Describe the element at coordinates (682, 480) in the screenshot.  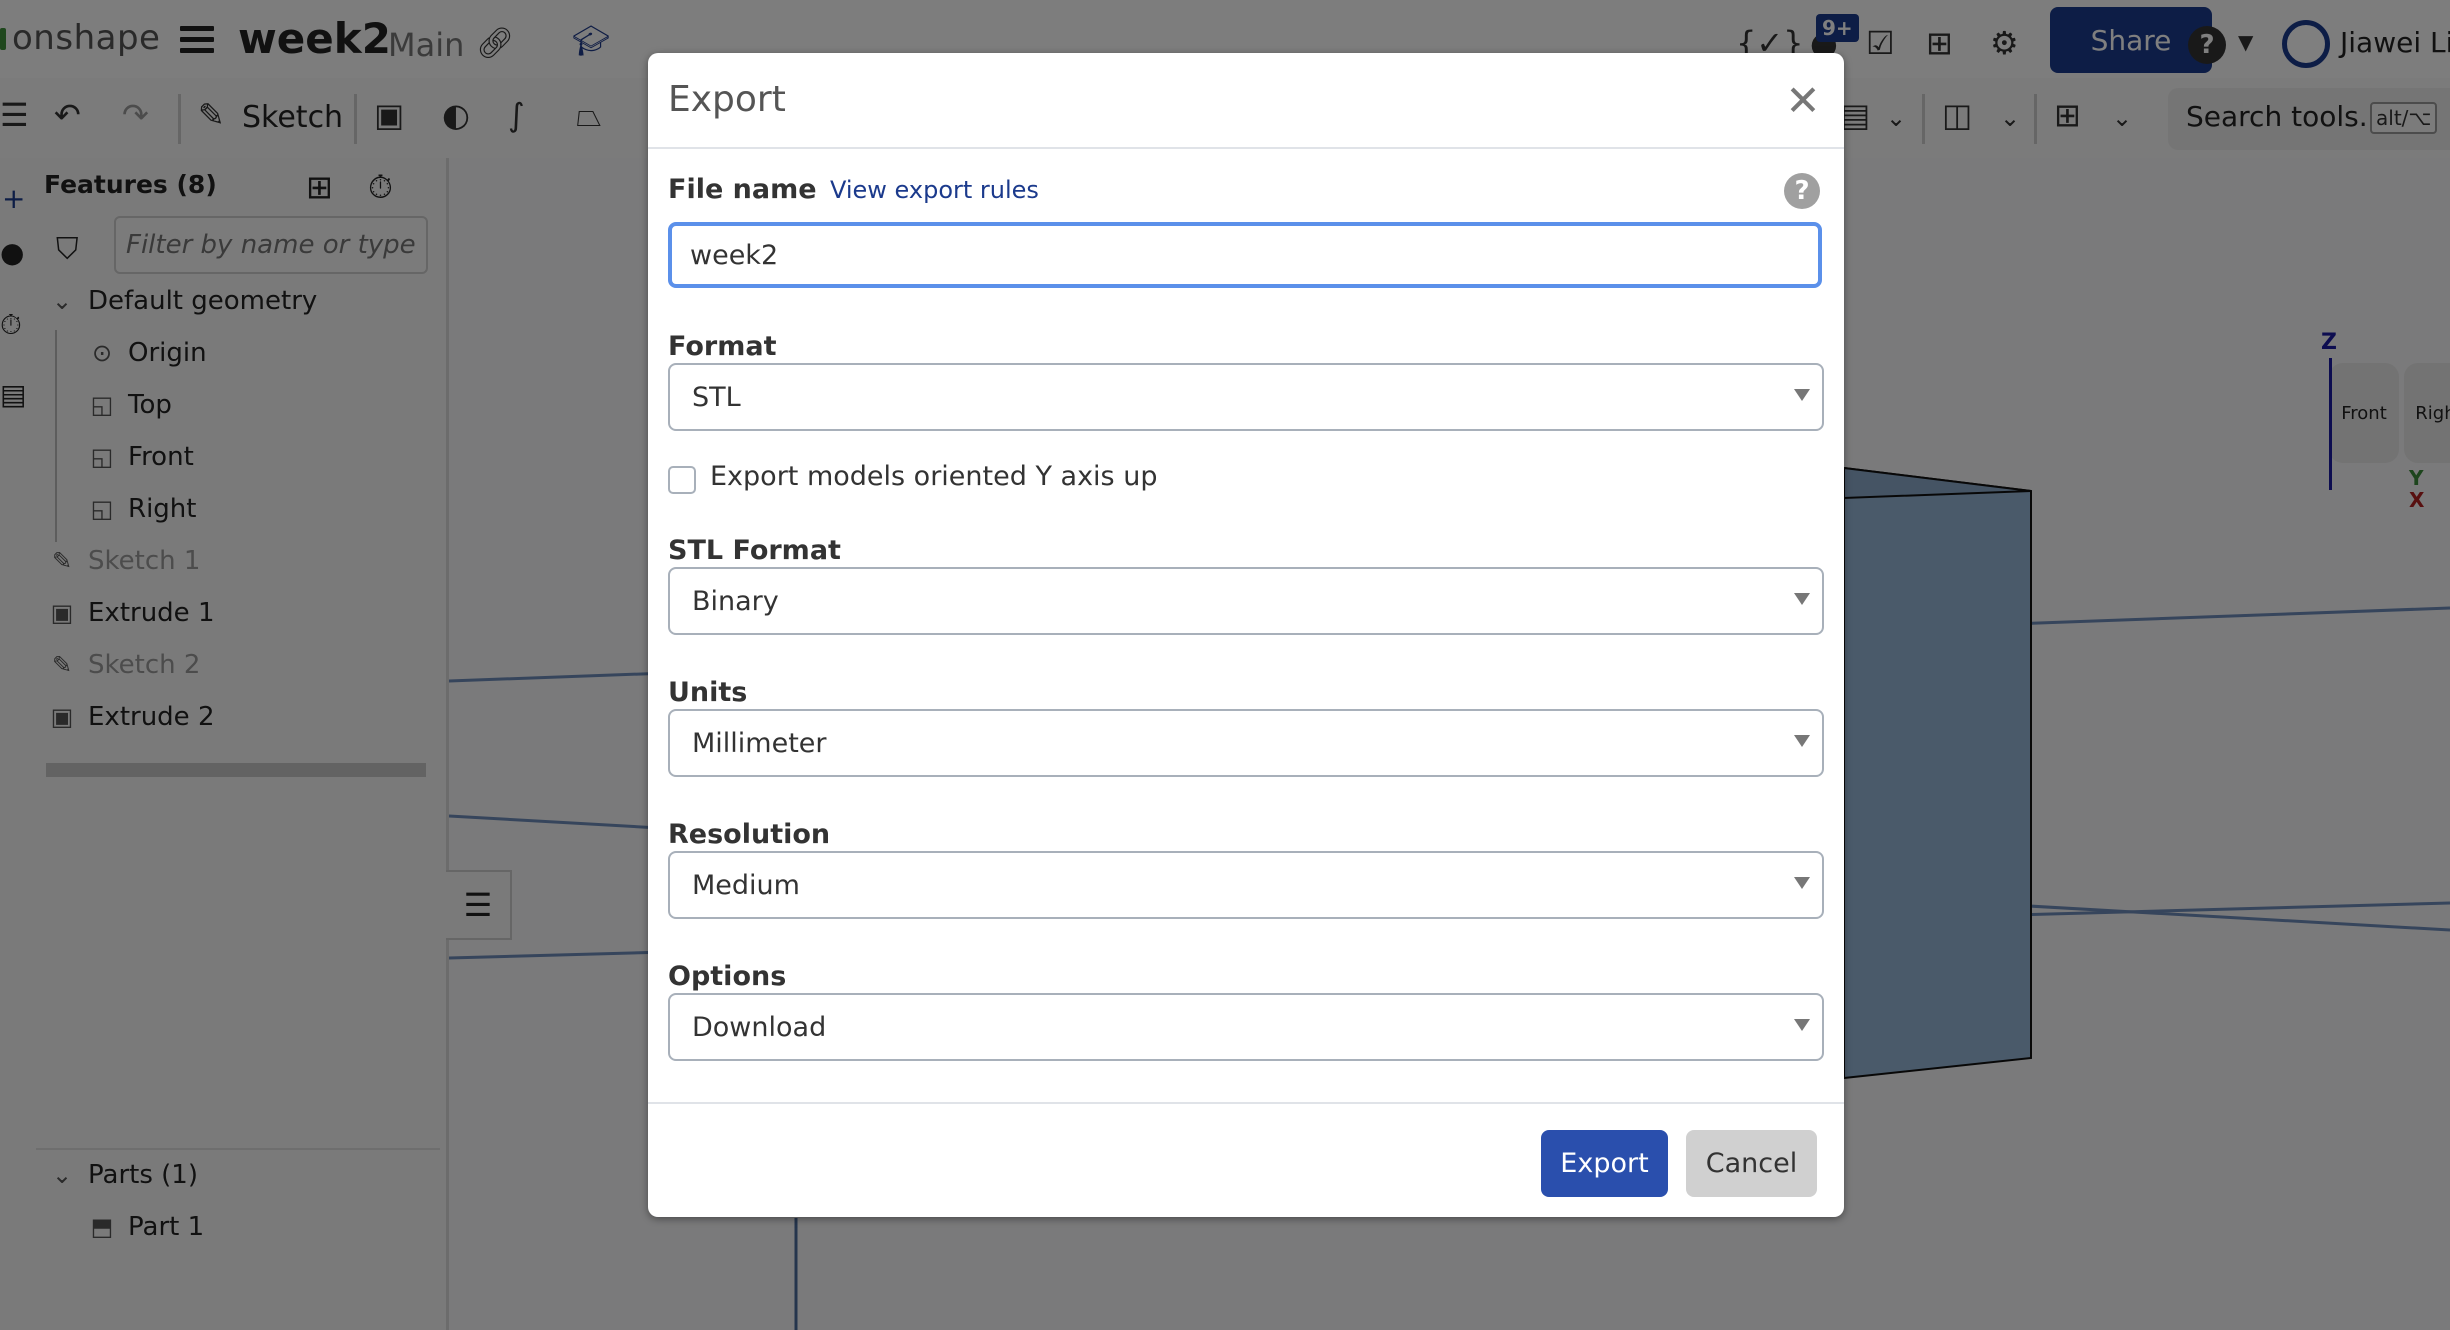
I see `y-axis-up-checkbox` at that location.